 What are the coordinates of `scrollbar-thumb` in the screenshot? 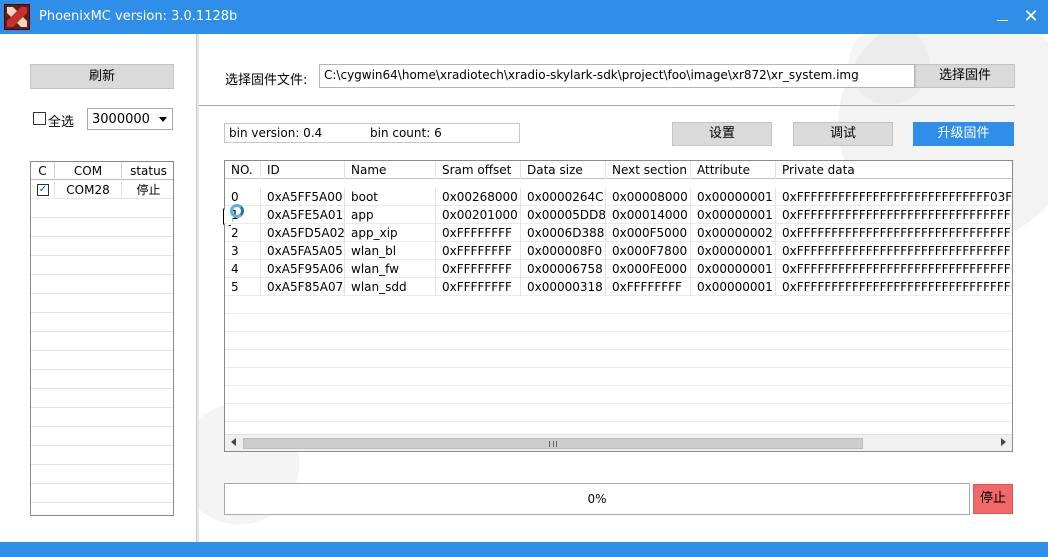 It's located at (553, 443).